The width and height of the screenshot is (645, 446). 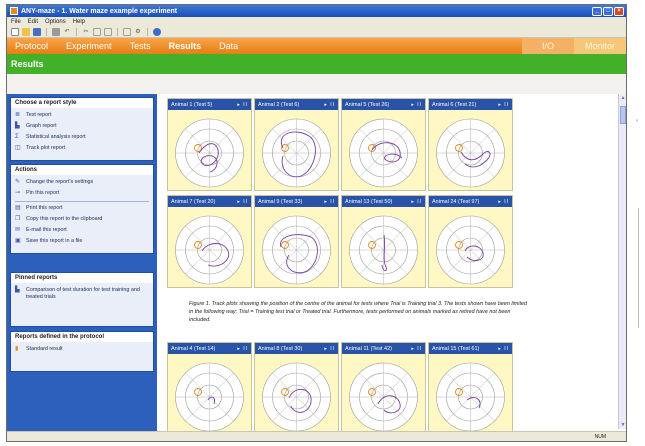 I want to click on track-plot-header: Animal 13 (Test 50) ▸ II, so click(x=383, y=201).